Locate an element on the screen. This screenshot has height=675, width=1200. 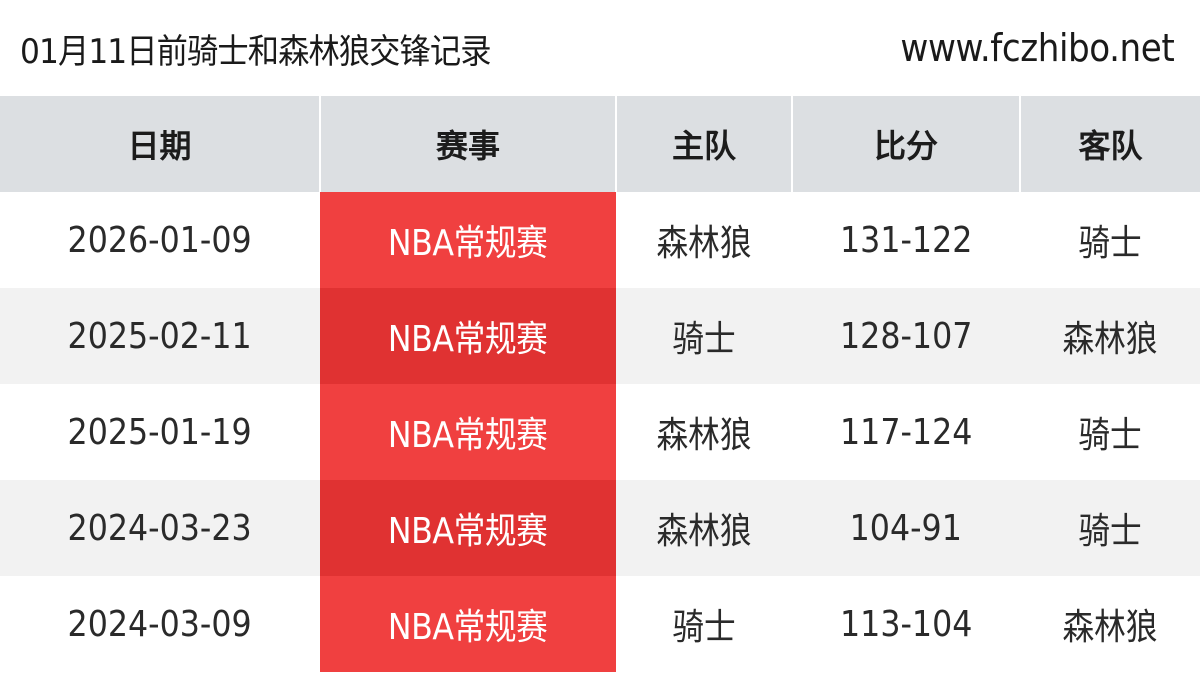
cell-score: 117-124 is located at coordinates (906, 432).